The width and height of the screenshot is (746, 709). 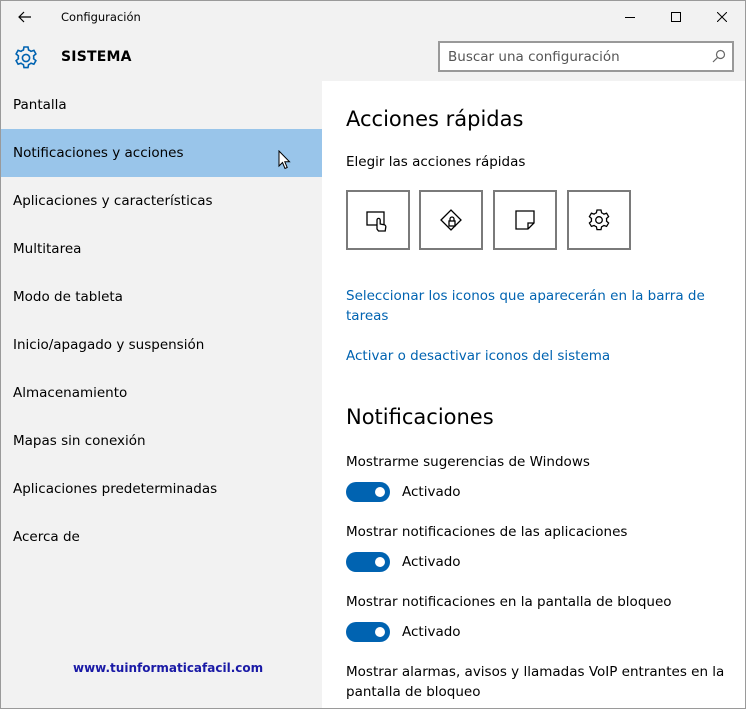 I want to click on quick-action-location, so click(x=451, y=220).